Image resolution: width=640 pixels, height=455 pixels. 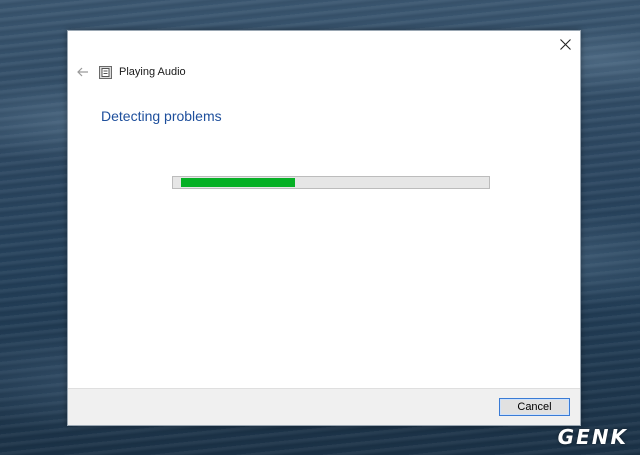 I want to click on troubleshooter-icon, so click(x=105, y=72).